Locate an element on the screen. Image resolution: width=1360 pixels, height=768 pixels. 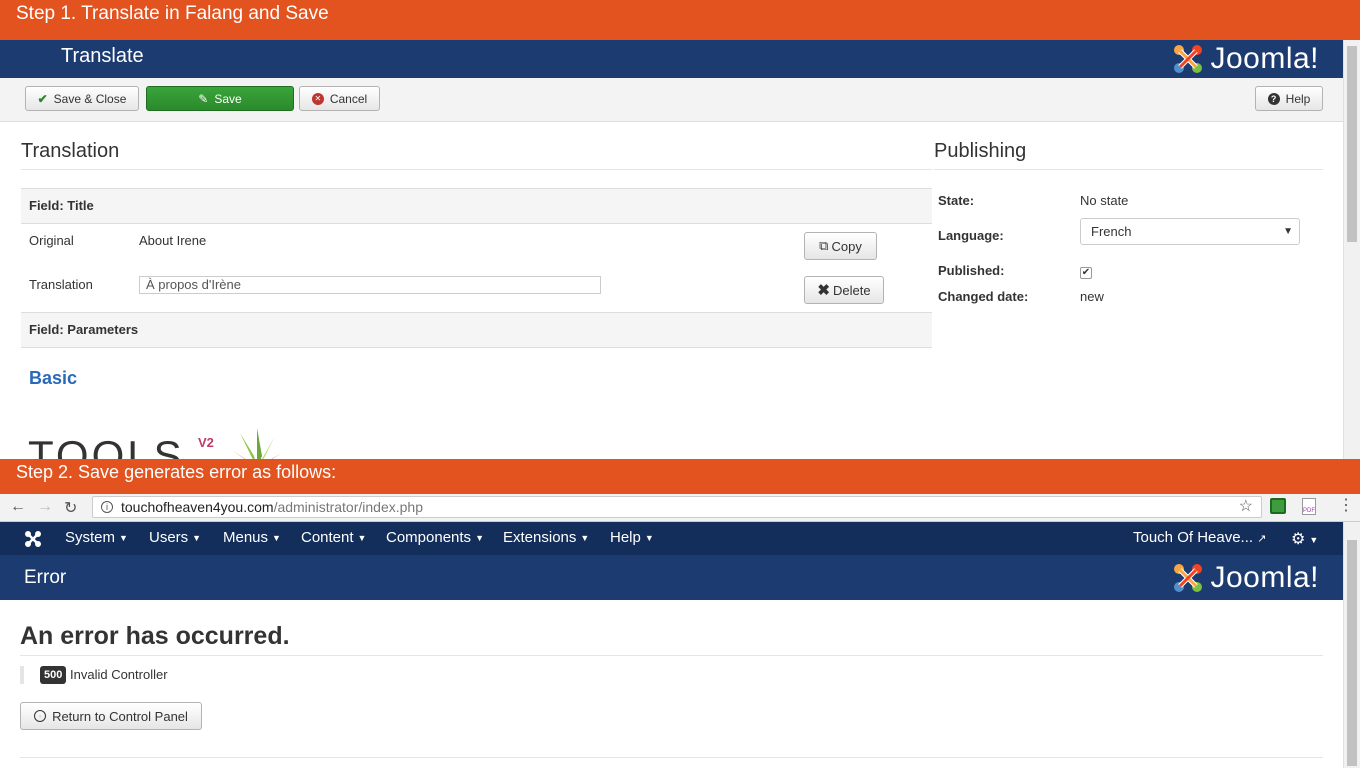
language-value: French is located at coordinates (1111, 231).